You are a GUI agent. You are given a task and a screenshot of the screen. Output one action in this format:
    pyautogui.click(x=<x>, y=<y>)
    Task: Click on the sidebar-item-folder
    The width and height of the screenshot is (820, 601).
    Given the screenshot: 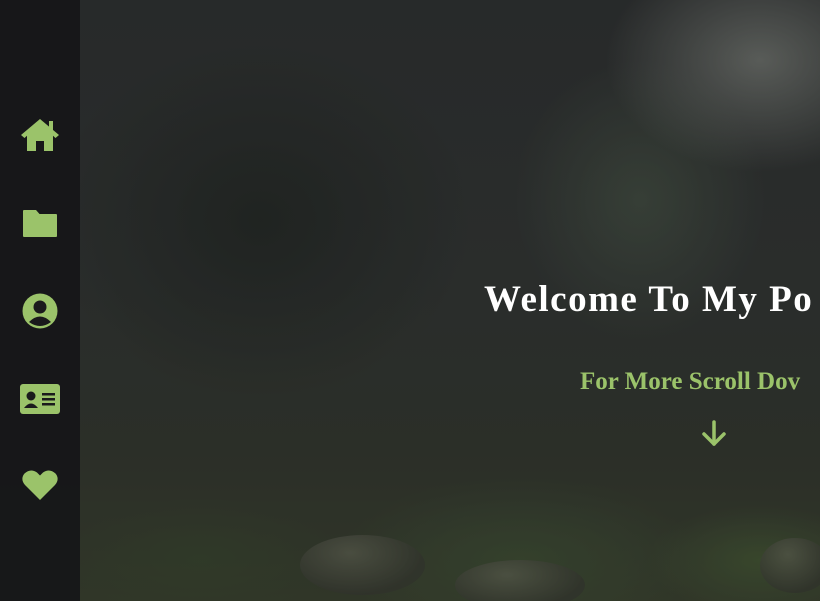 What is the action you would take?
    pyautogui.click(x=40, y=223)
    